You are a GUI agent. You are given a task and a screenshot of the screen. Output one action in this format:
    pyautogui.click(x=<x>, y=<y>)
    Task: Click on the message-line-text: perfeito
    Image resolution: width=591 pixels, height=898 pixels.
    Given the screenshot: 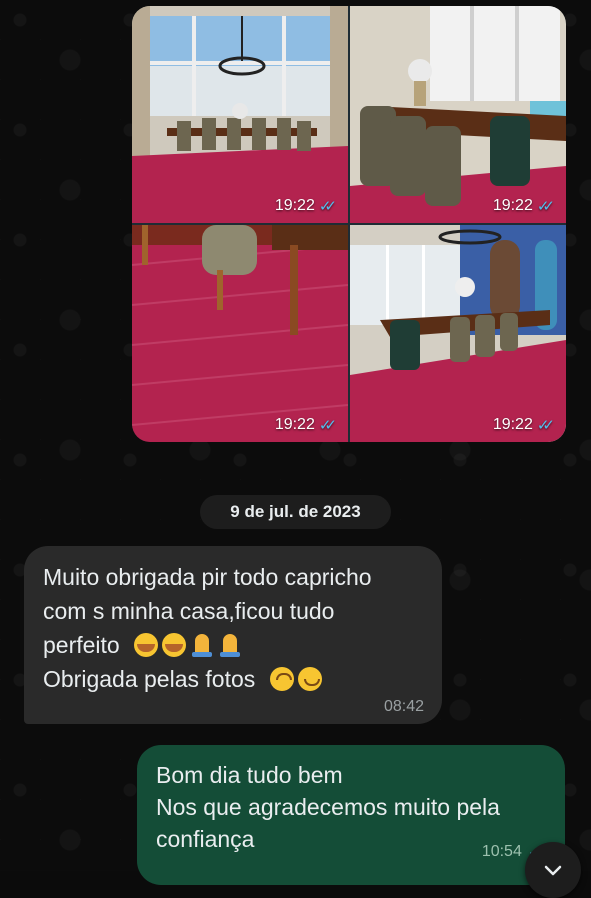 What is the action you would take?
    pyautogui.click(x=81, y=645)
    